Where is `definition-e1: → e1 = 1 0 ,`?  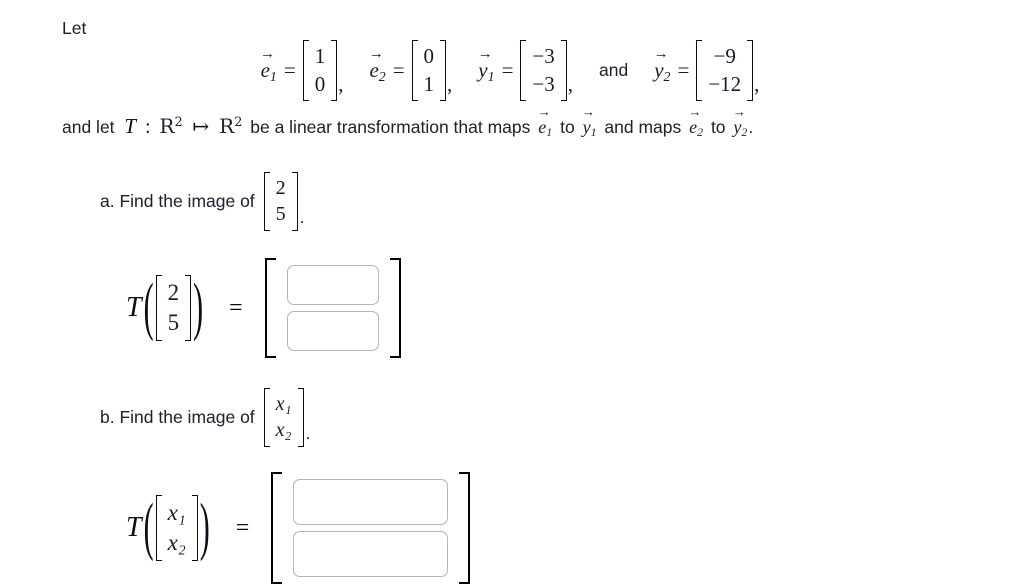
definition-e1: → e1 = 1 0 , is located at coordinates (301, 71).